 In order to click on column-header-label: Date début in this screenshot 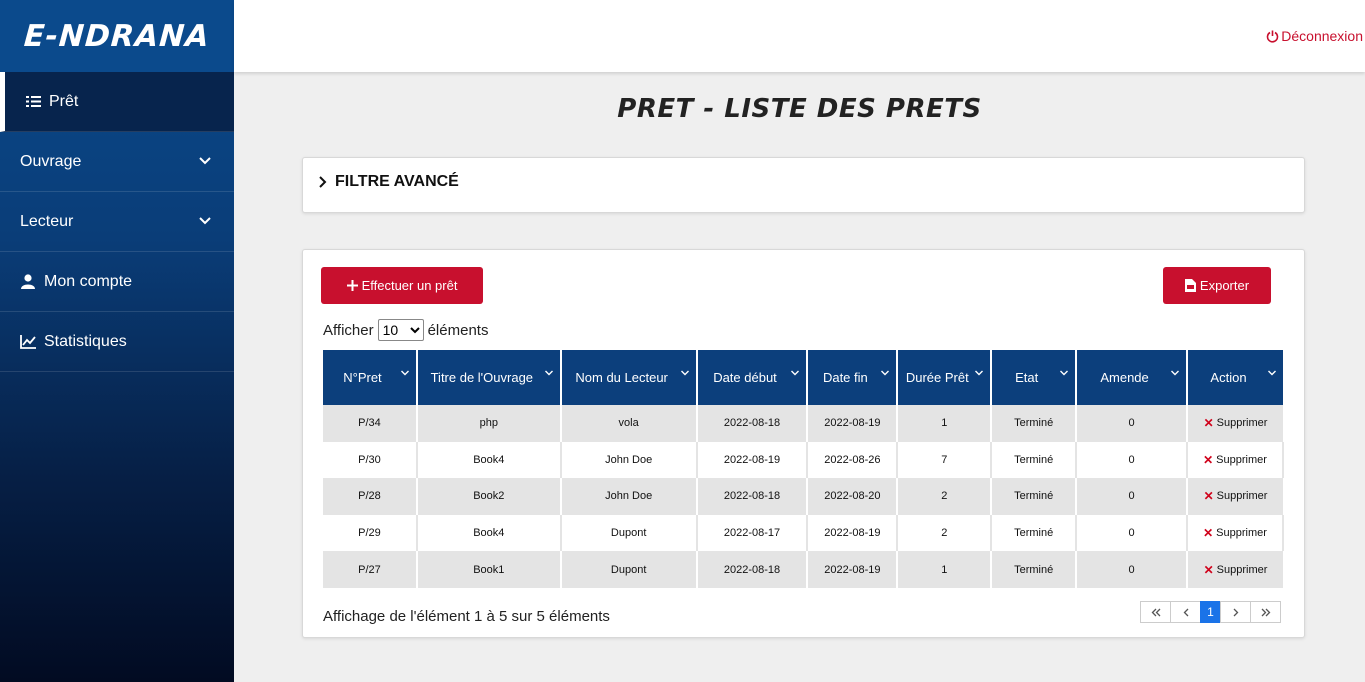, I will do `click(745, 377)`.